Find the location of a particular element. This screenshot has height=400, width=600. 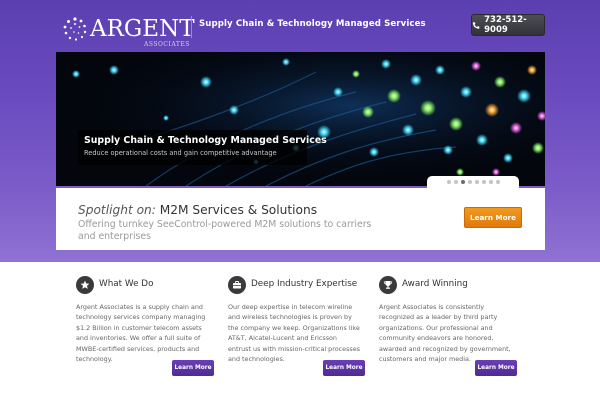

header-divider is located at coordinates (191, 27).